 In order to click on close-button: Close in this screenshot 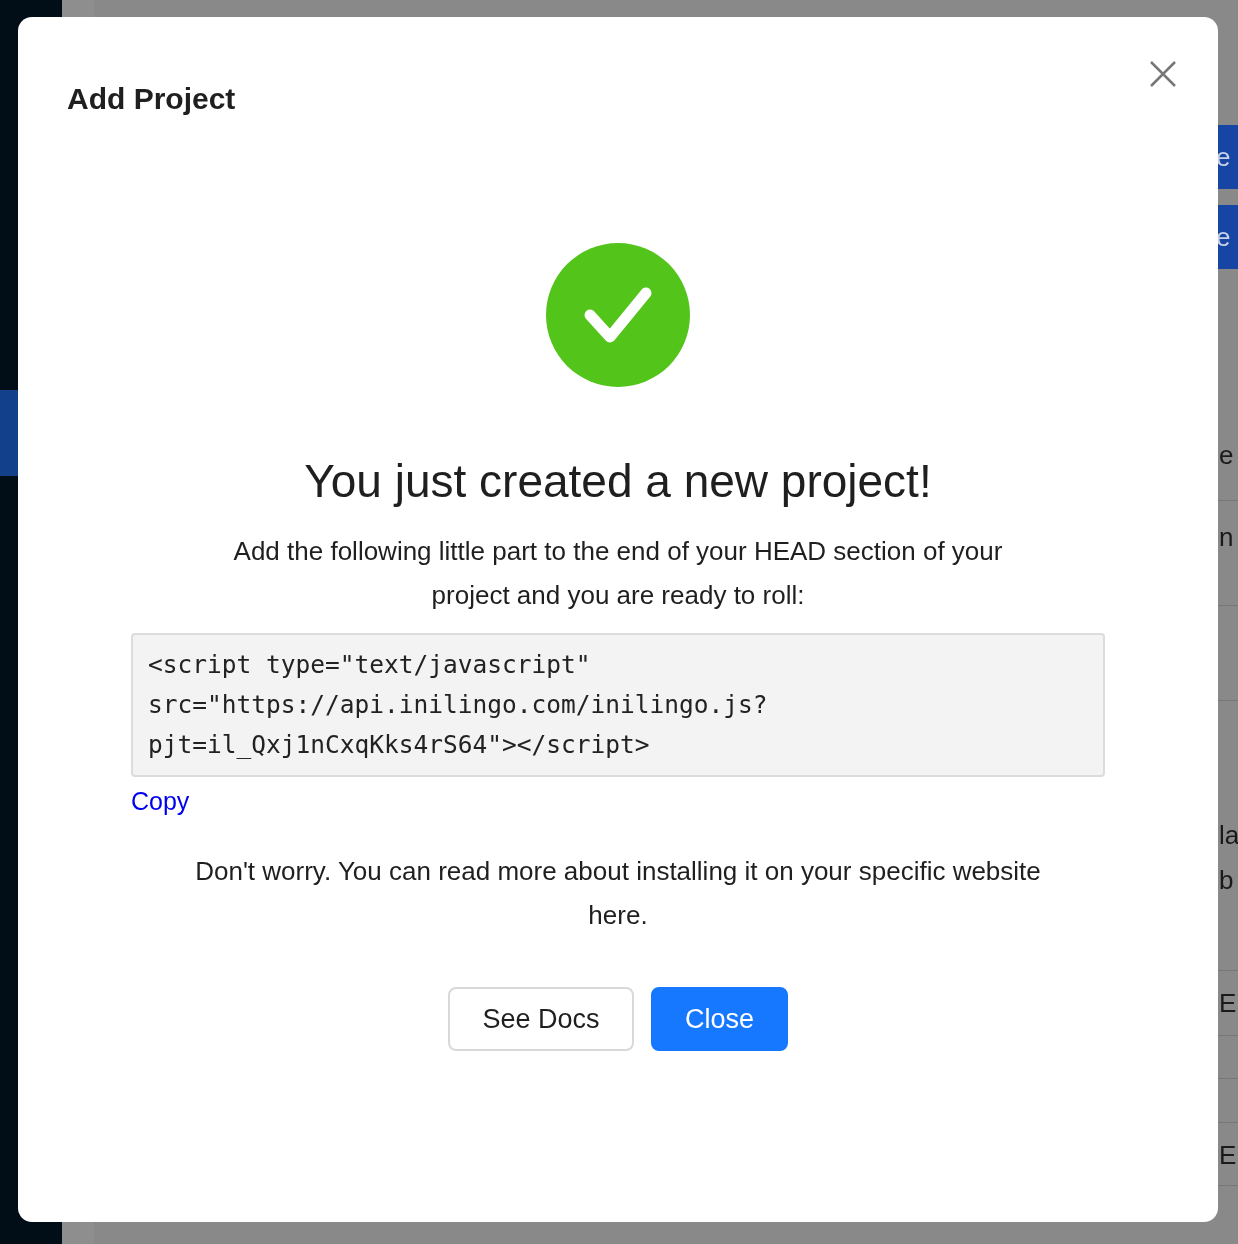, I will do `click(719, 1019)`.